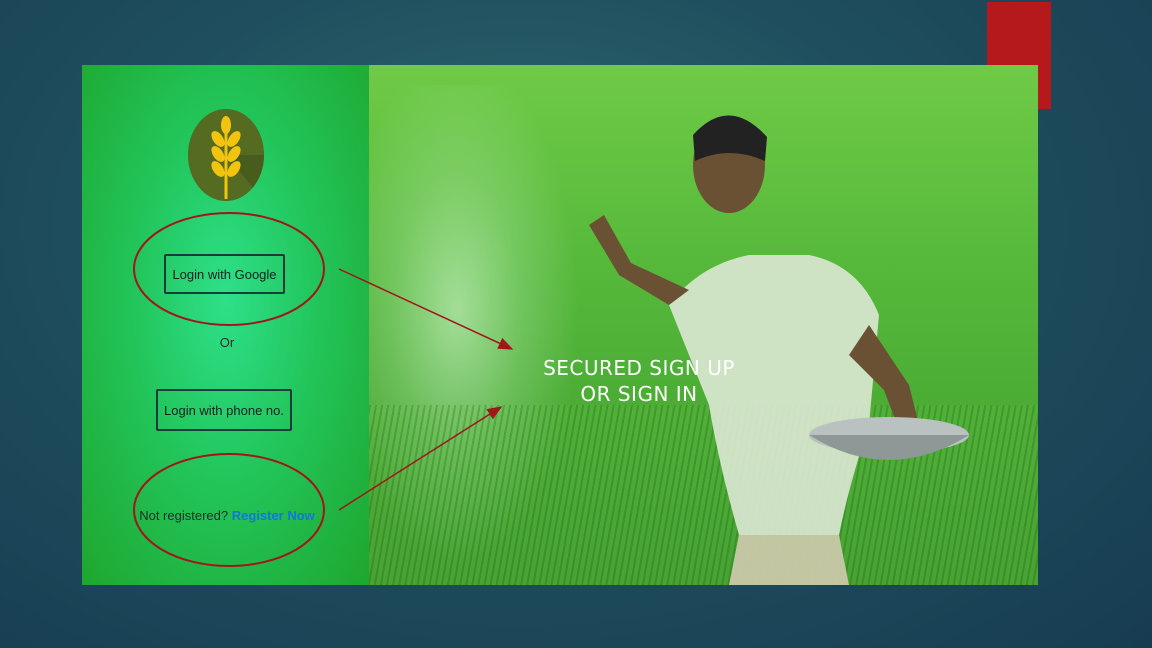 The width and height of the screenshot is (1152, 648). What do you see at coordinates (226, 155) in the screenshot?
I see `wheat-icon` at bounding box center [226, 155].